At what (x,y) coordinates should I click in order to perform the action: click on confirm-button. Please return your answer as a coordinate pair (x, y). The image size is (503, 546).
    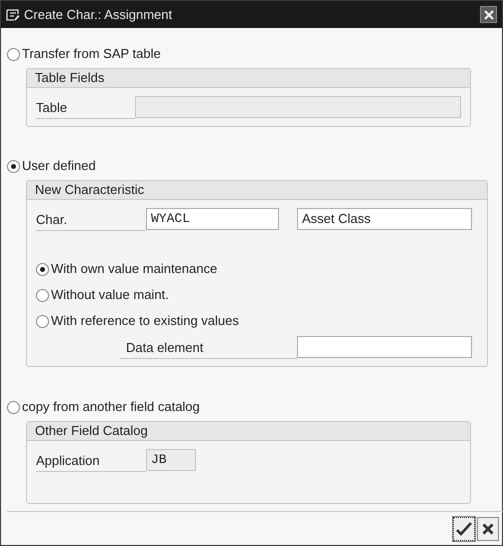
    Looking at the image, I should click on (464, 528).